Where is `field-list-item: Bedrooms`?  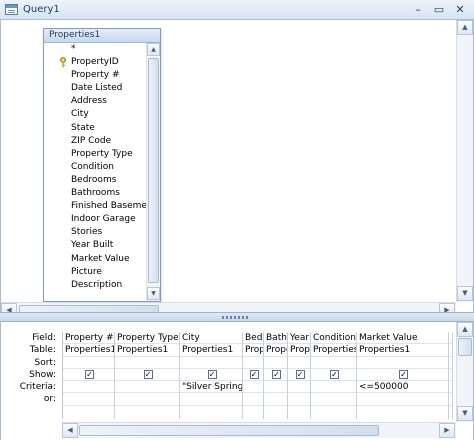
field-list-item: Bedrooms is located at coordinates (95, 180).